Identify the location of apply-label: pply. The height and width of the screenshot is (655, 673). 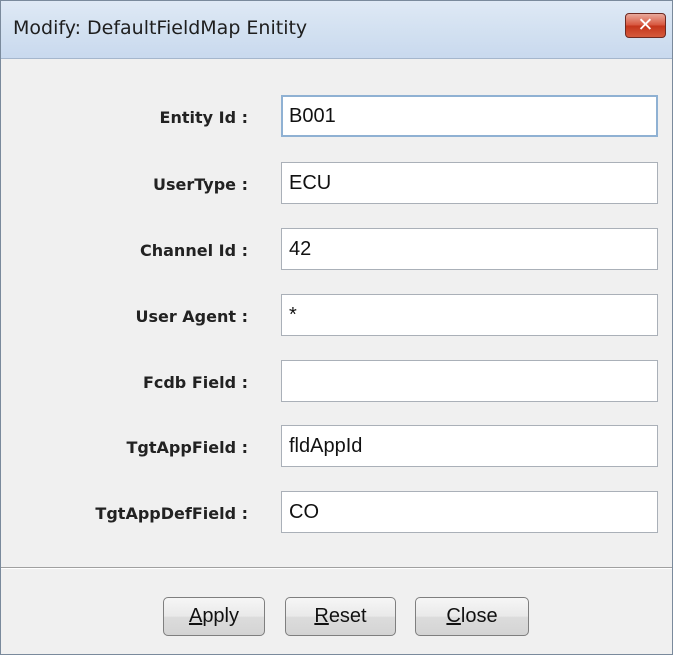
(221, 616).